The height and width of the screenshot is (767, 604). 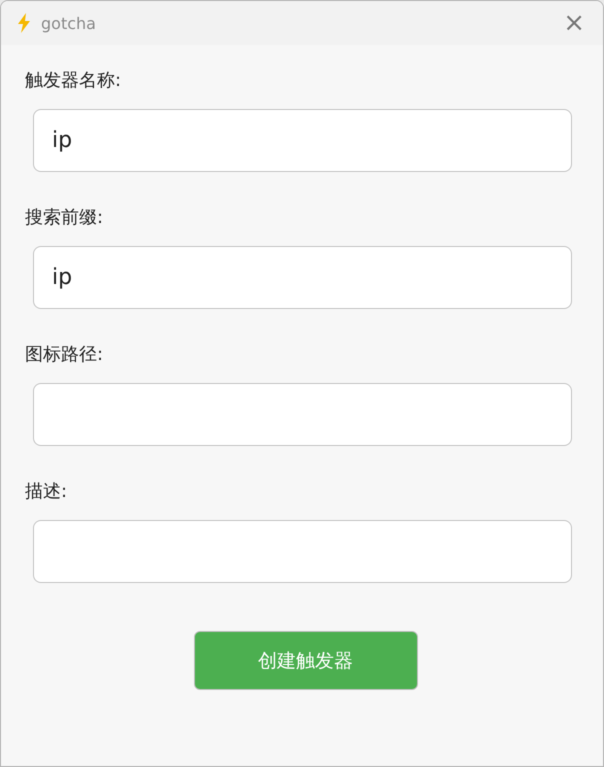 What do you see at coordinates (64, 355) in the screenshot?
I see `field-label: 图标路径:` at bounding box center [64, 355].